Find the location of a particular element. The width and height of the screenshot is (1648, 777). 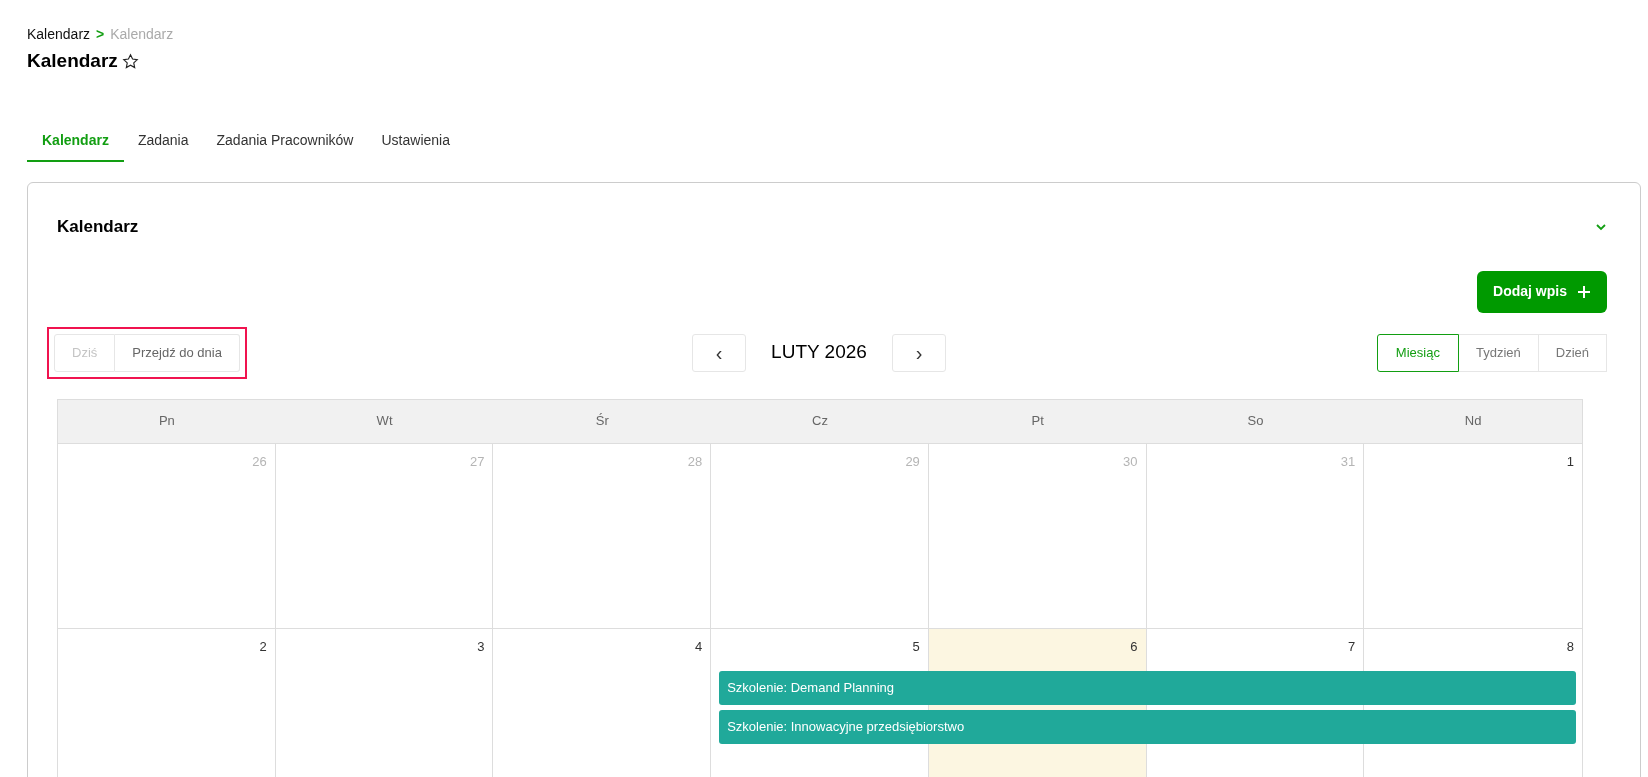

panel-title: Kalendarz is located at coordinates (98, 226).